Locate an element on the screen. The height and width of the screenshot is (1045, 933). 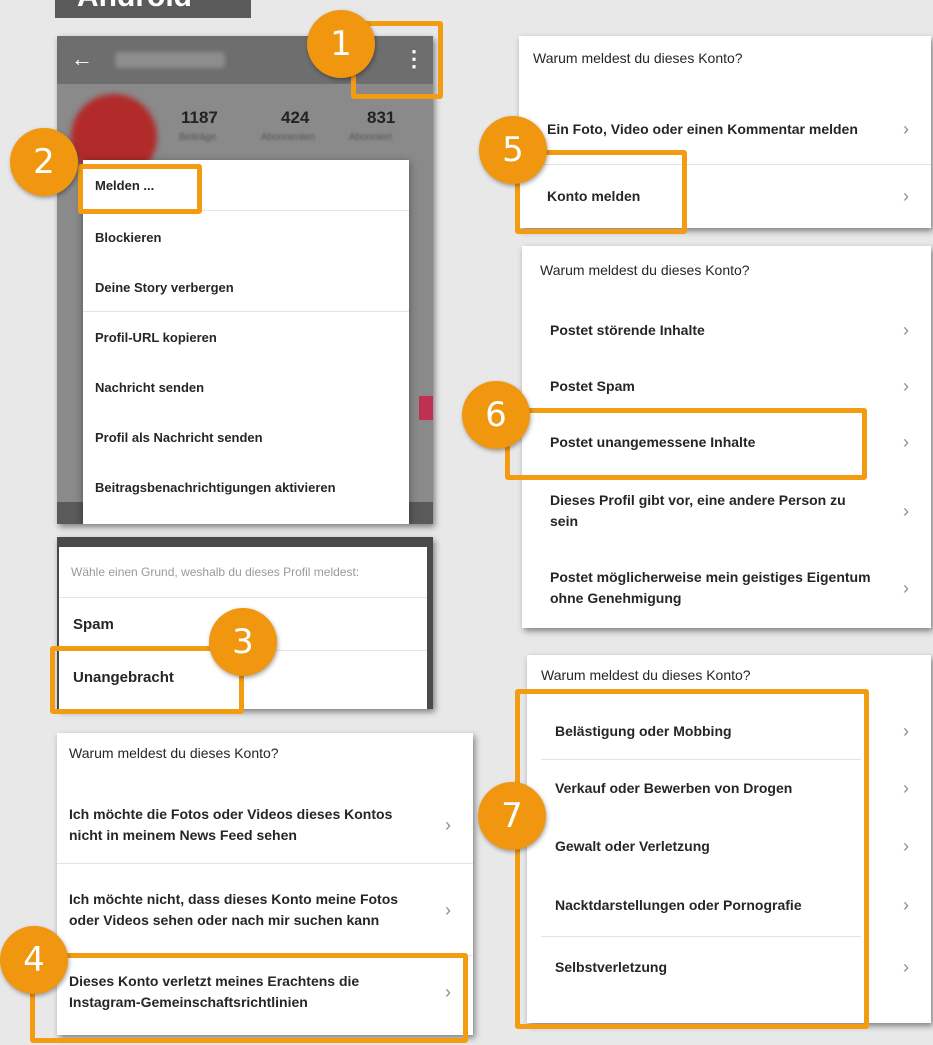
step-badge-4: 4 is located at coordinates (34, 960).